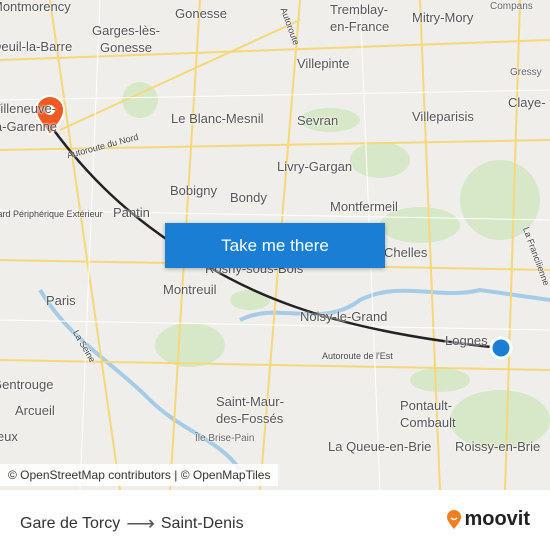  I want to click on place-label: des-Fossés, so click(250, 418).